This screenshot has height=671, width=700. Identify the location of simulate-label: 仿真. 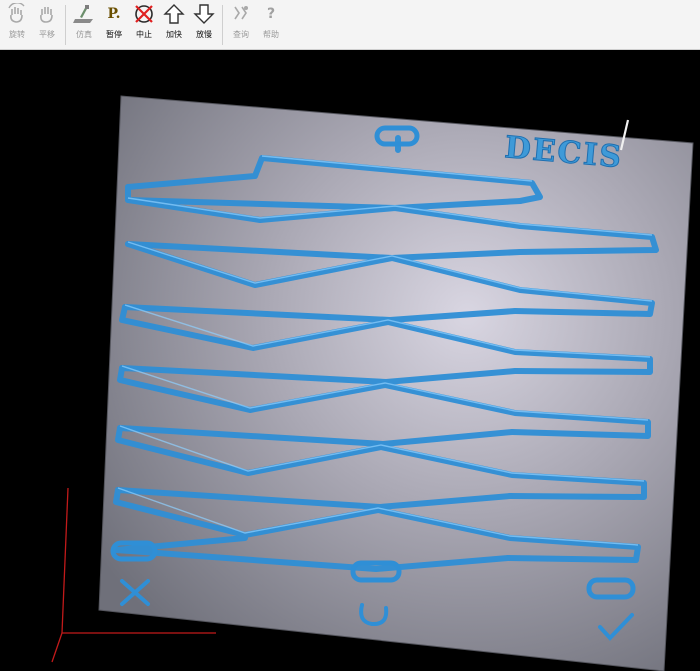
(84, 34).